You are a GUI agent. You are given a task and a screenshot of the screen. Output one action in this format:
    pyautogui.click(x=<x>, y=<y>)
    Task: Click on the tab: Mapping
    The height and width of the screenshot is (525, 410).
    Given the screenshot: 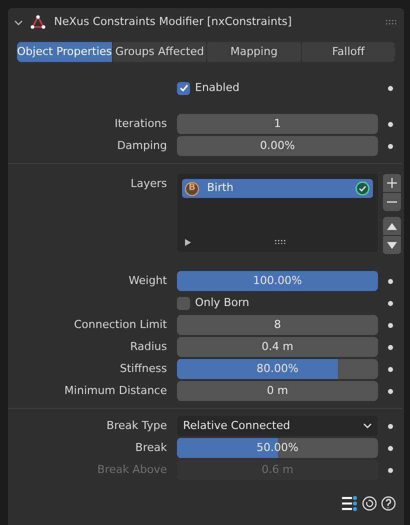 What is the action you would take?
    pyautogui.click(x=254, y=52)
    